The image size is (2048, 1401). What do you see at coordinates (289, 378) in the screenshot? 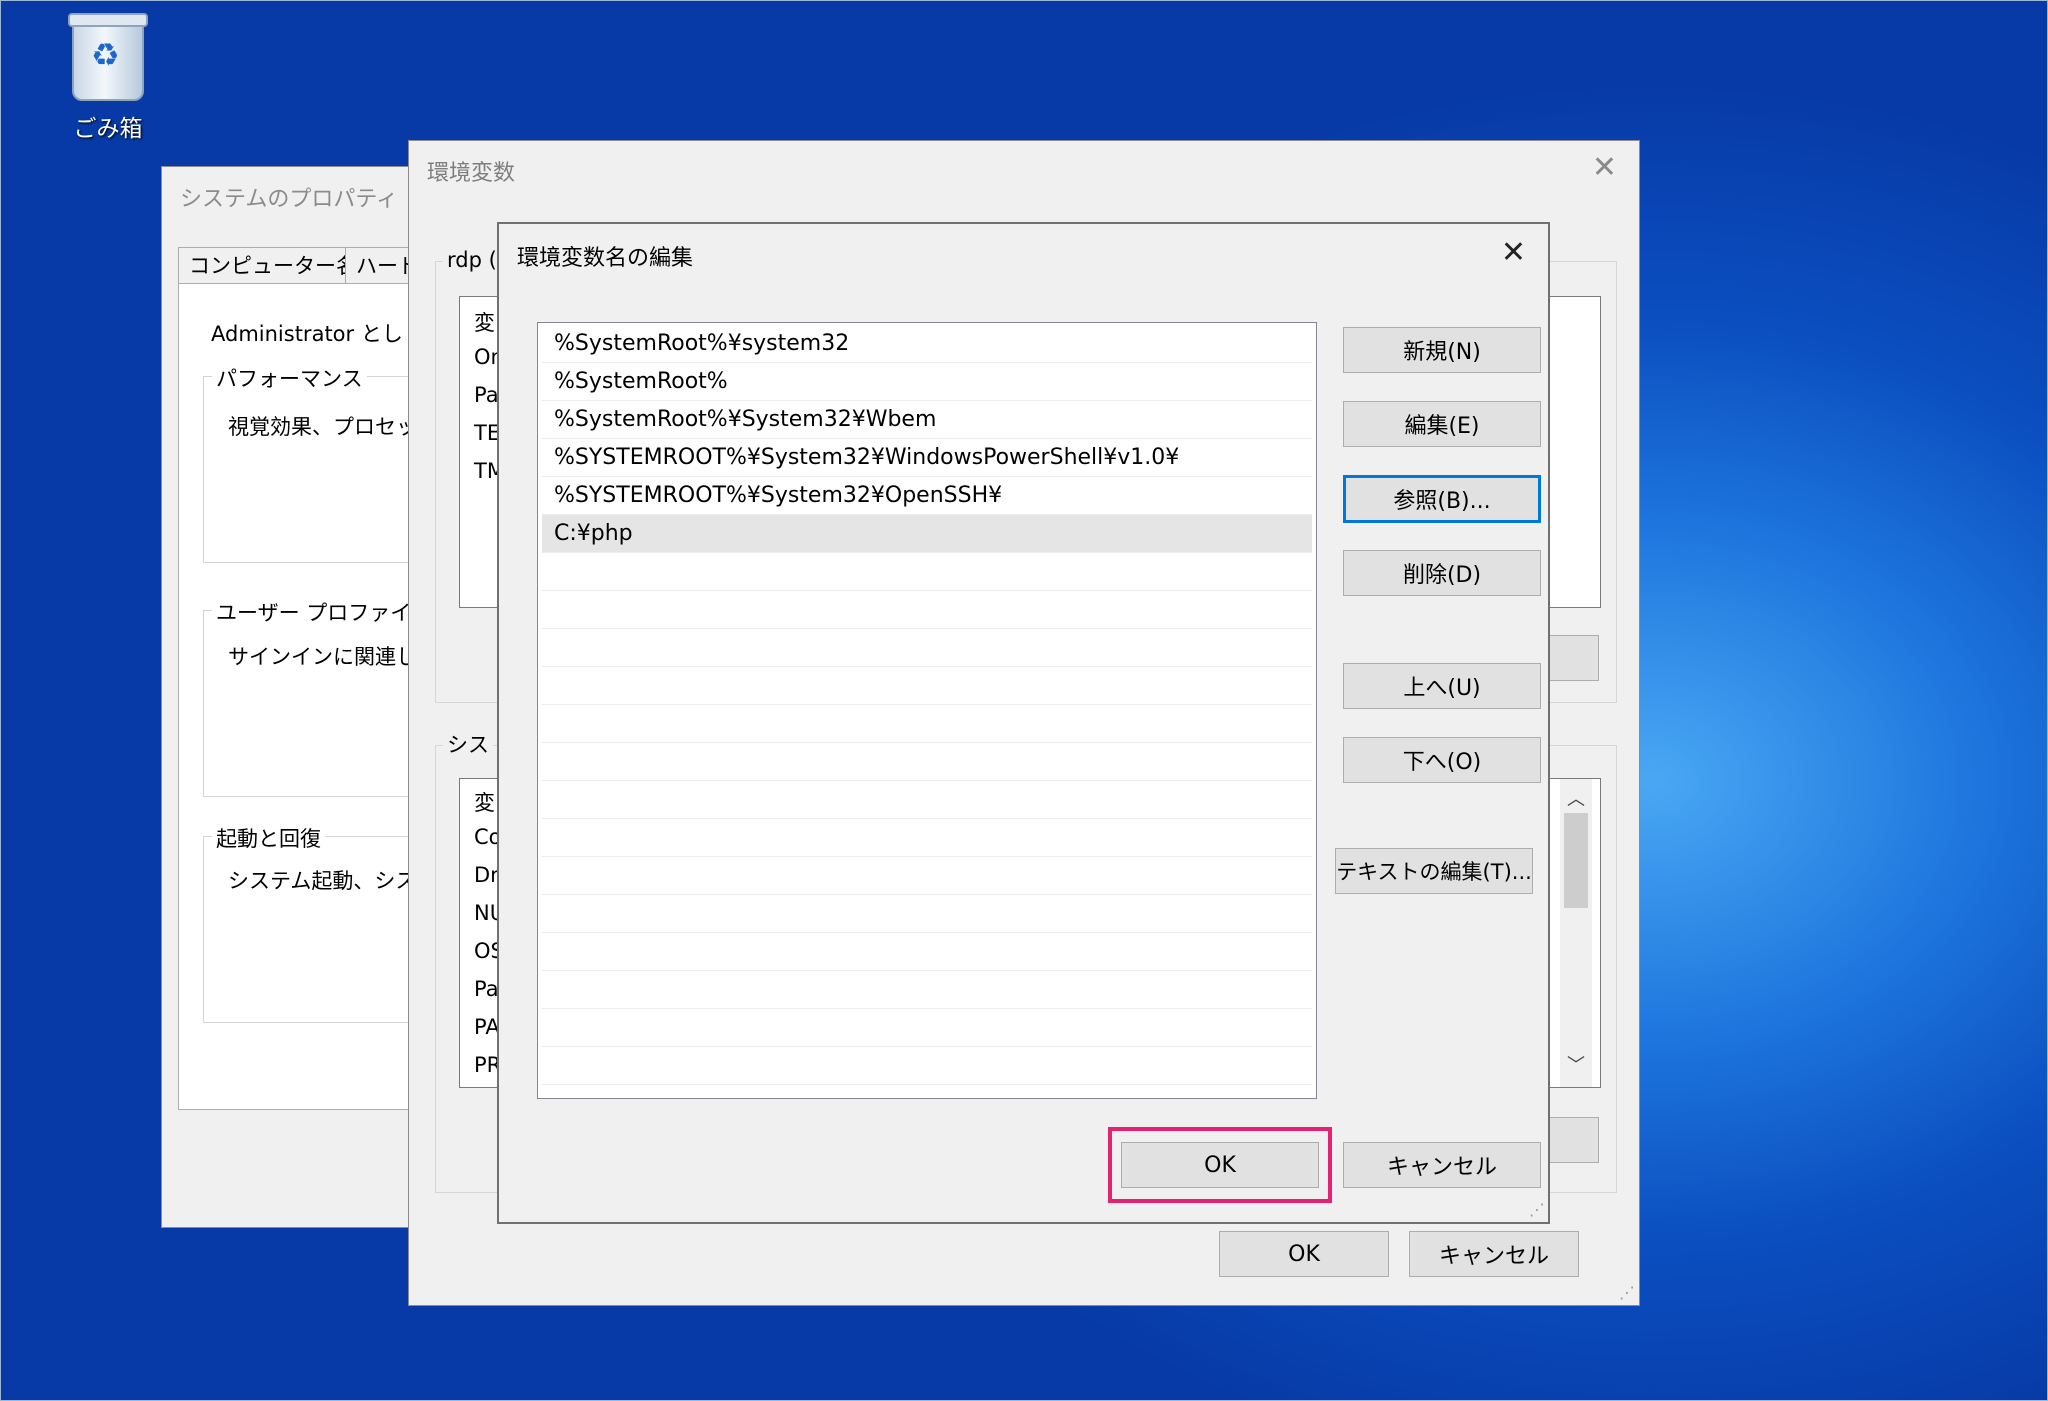
I see `performance-legend: パフォーマンス` at bounding box center [289, 378].